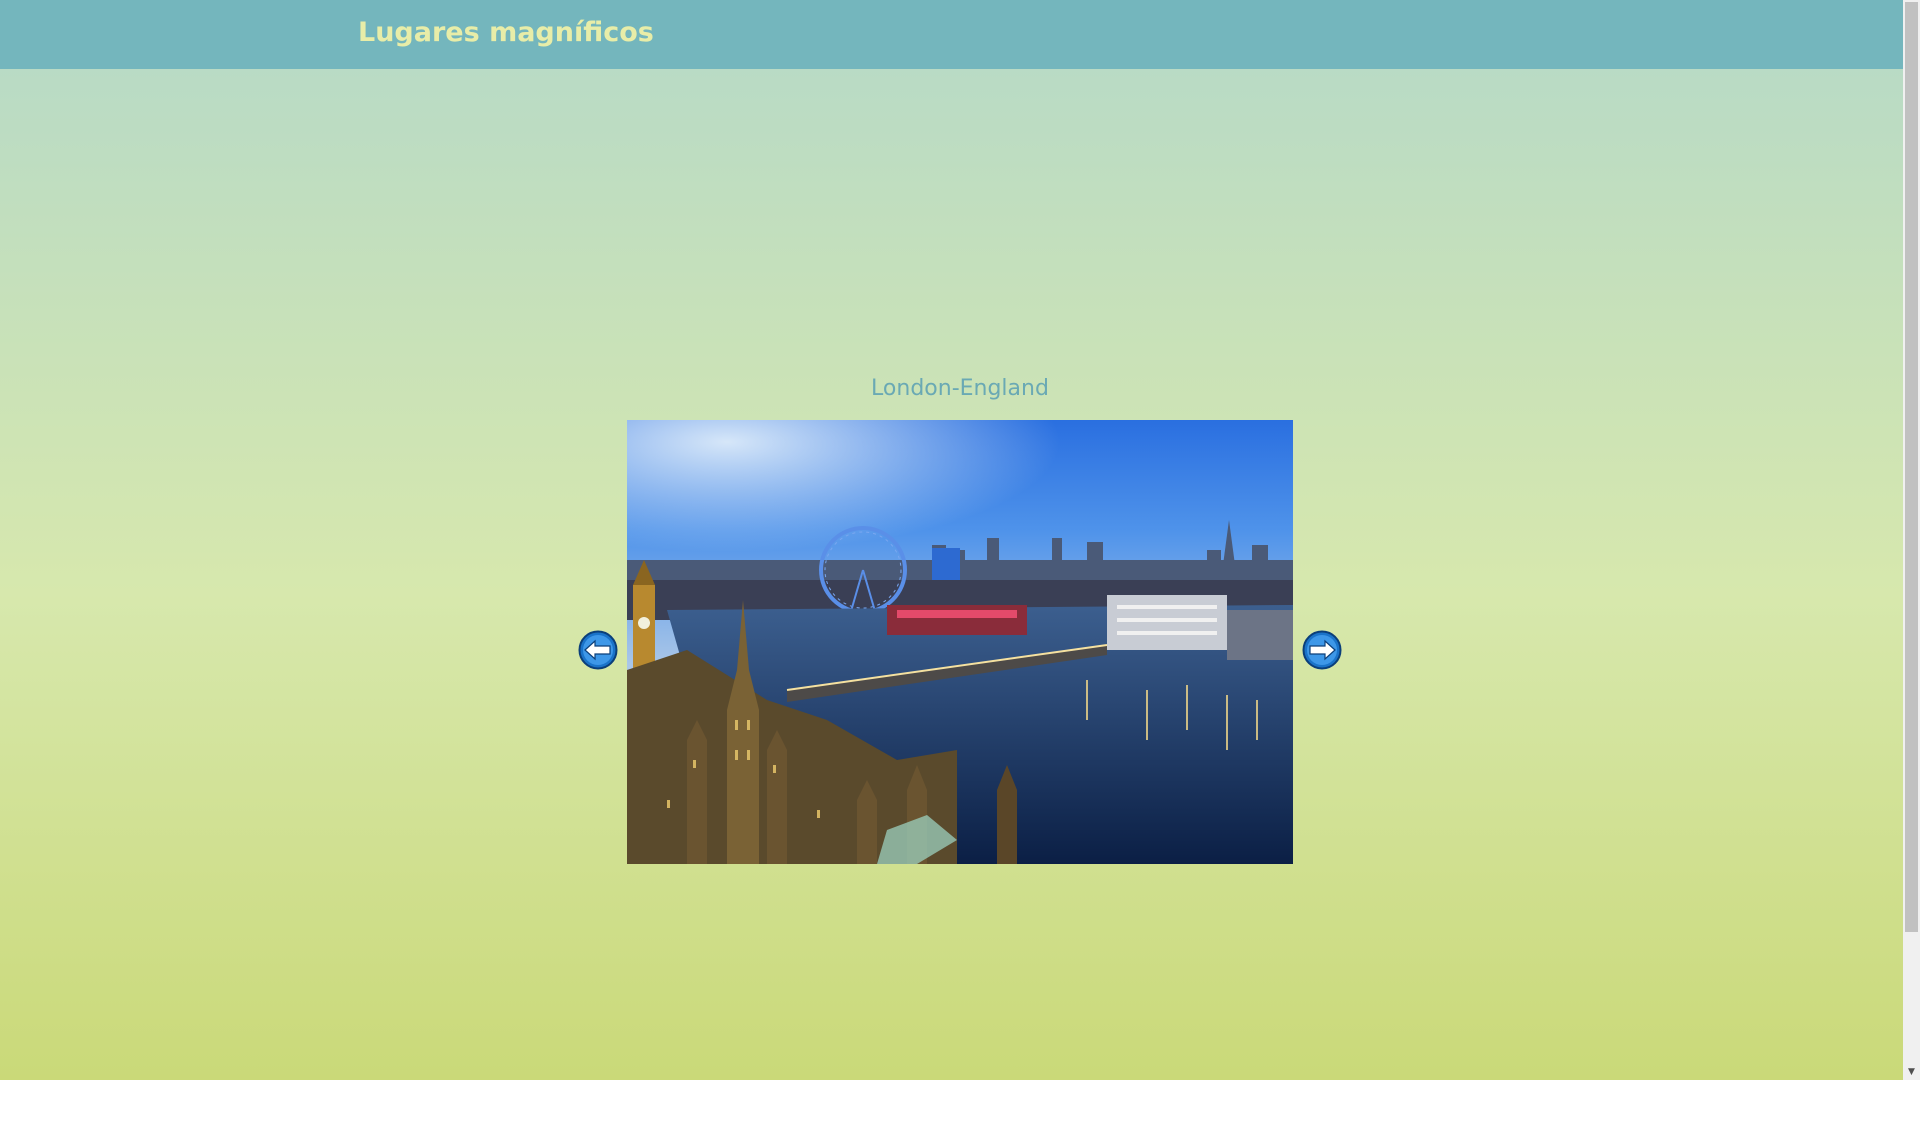  I want to click on slide-image, so click(960, 642).